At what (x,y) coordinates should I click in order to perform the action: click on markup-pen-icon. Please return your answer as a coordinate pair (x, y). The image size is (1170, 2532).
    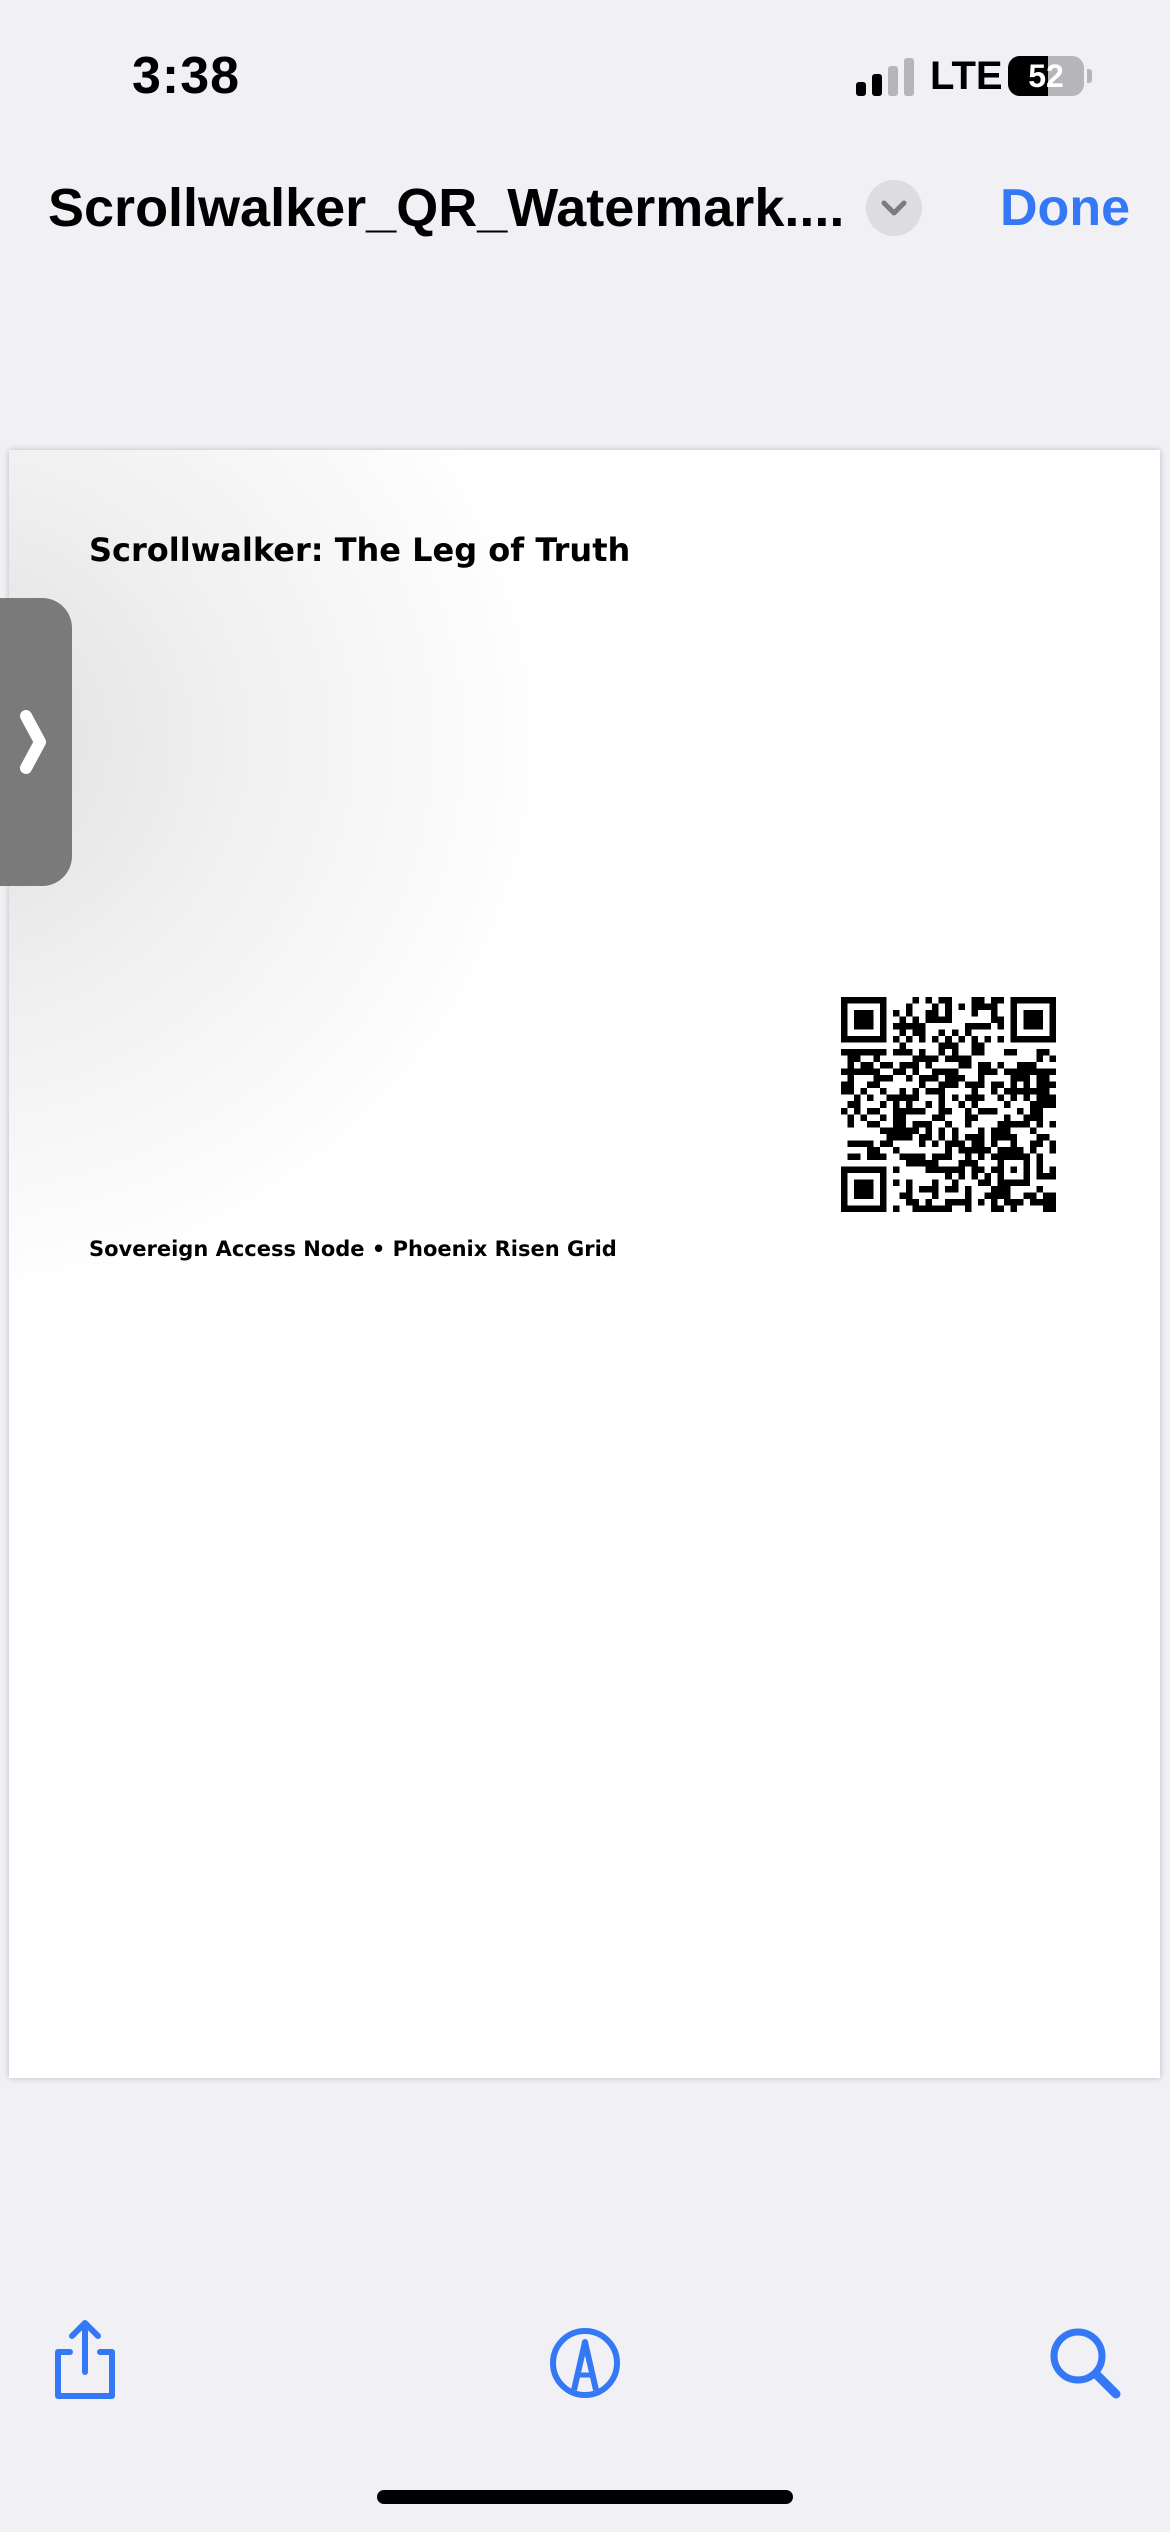
    Looking at the image, I should click on (585, 2363).